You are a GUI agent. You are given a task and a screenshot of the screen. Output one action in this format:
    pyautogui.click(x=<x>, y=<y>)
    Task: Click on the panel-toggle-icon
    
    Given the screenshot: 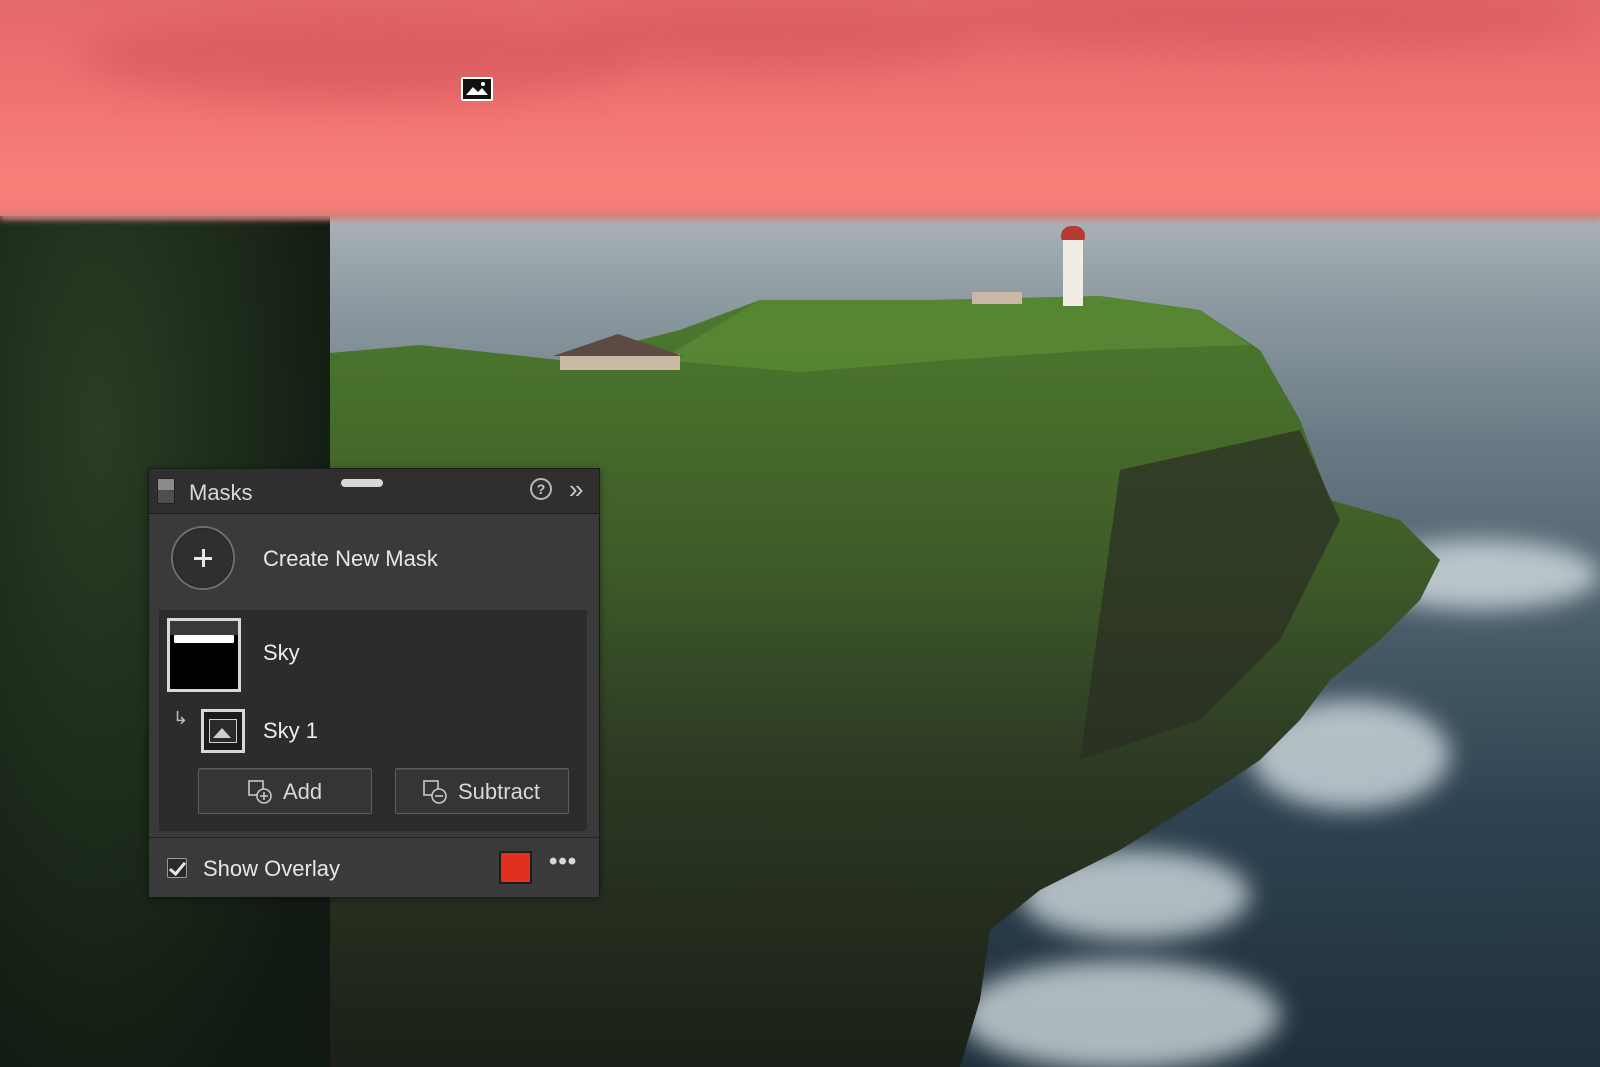 What is the action you would take?
    pyautogui.click(x=166, y=491)
    